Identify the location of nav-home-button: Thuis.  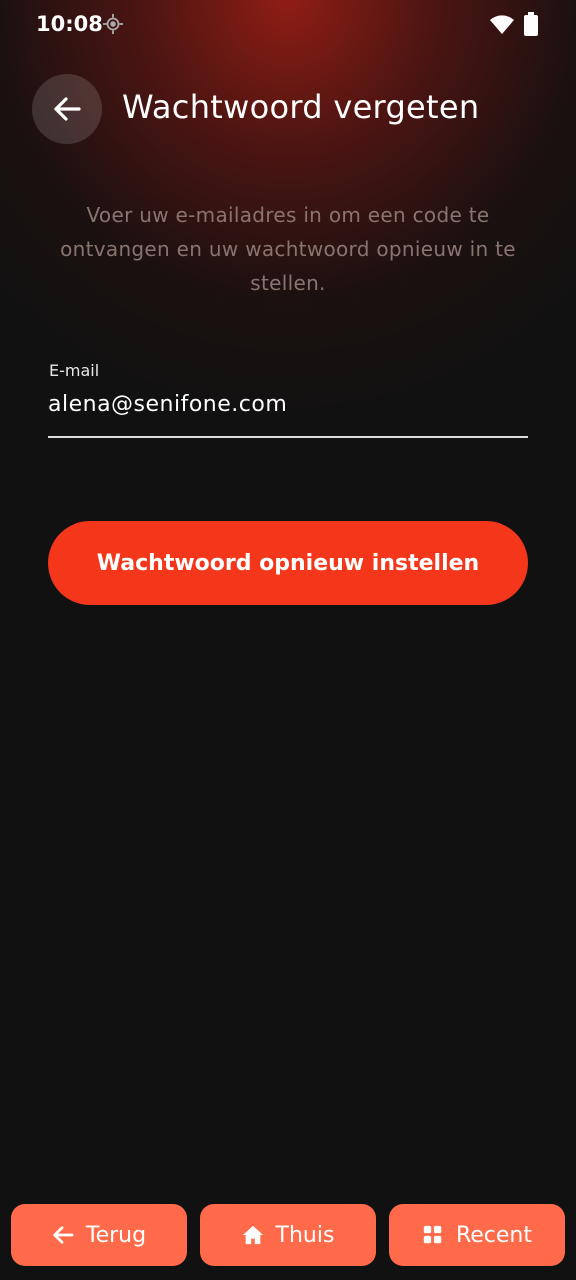
(288, 1235).